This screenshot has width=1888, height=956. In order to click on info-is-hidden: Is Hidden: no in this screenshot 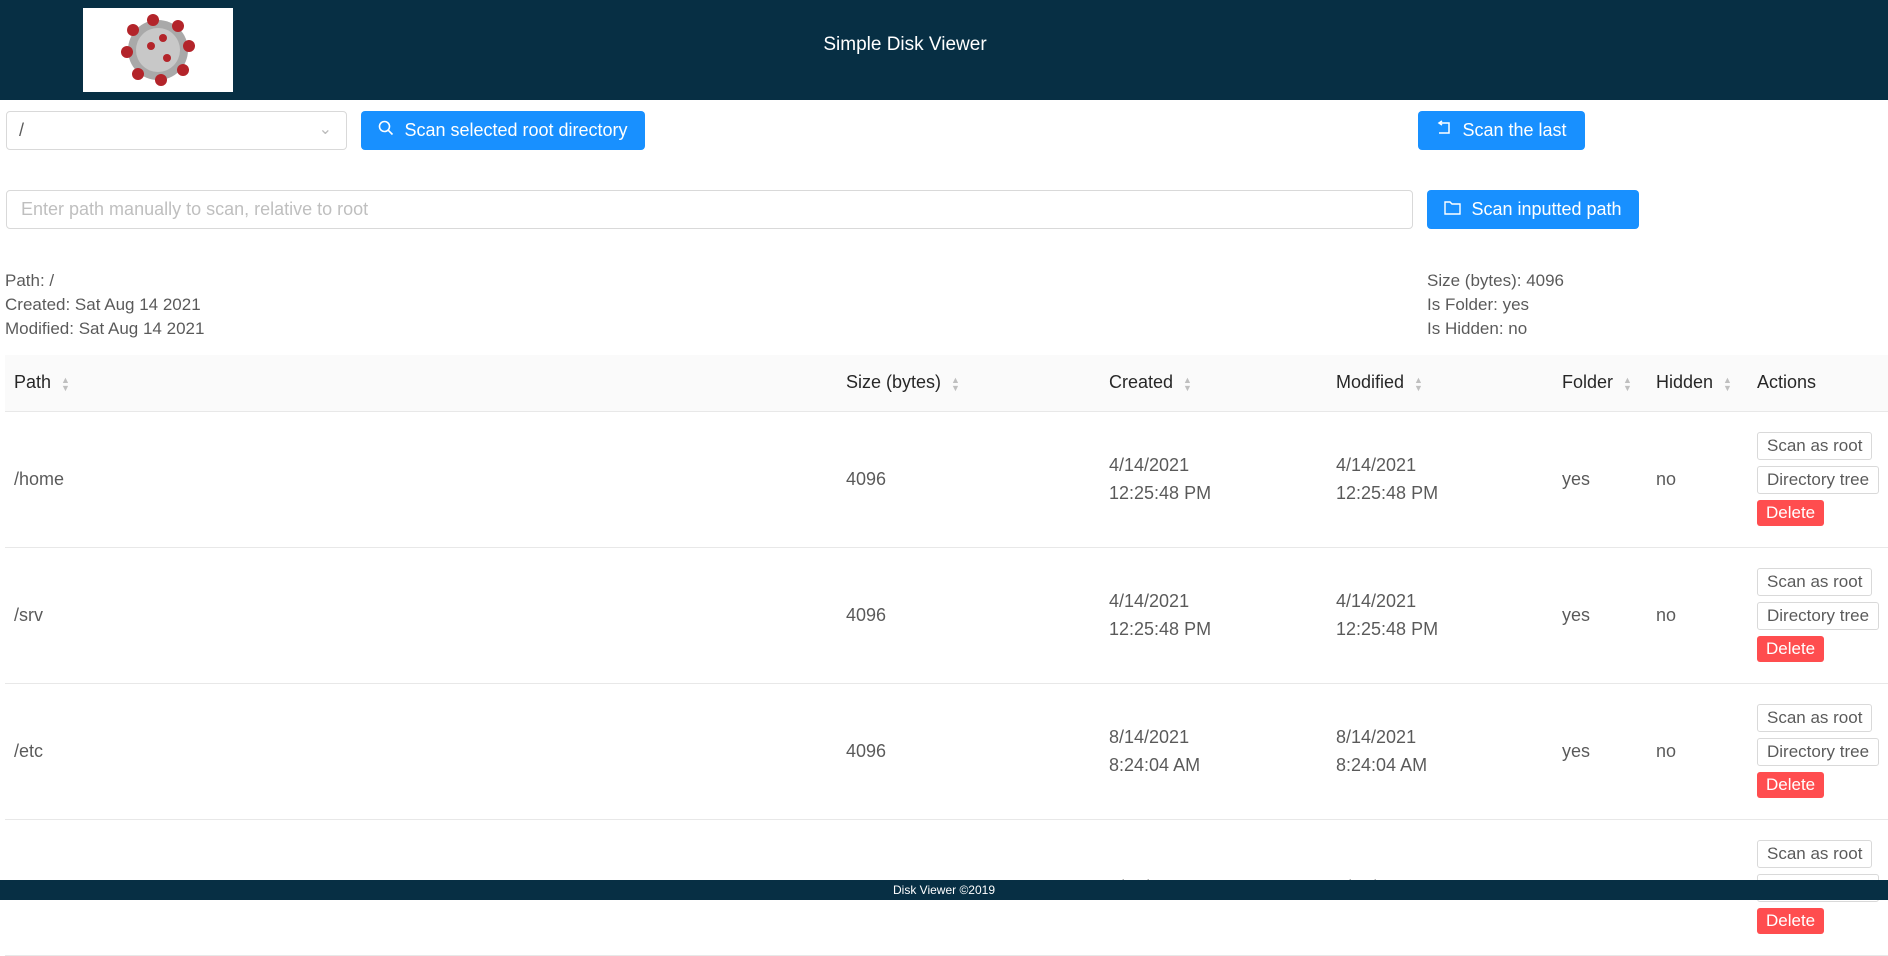, I will do `click(1477, 328)`.